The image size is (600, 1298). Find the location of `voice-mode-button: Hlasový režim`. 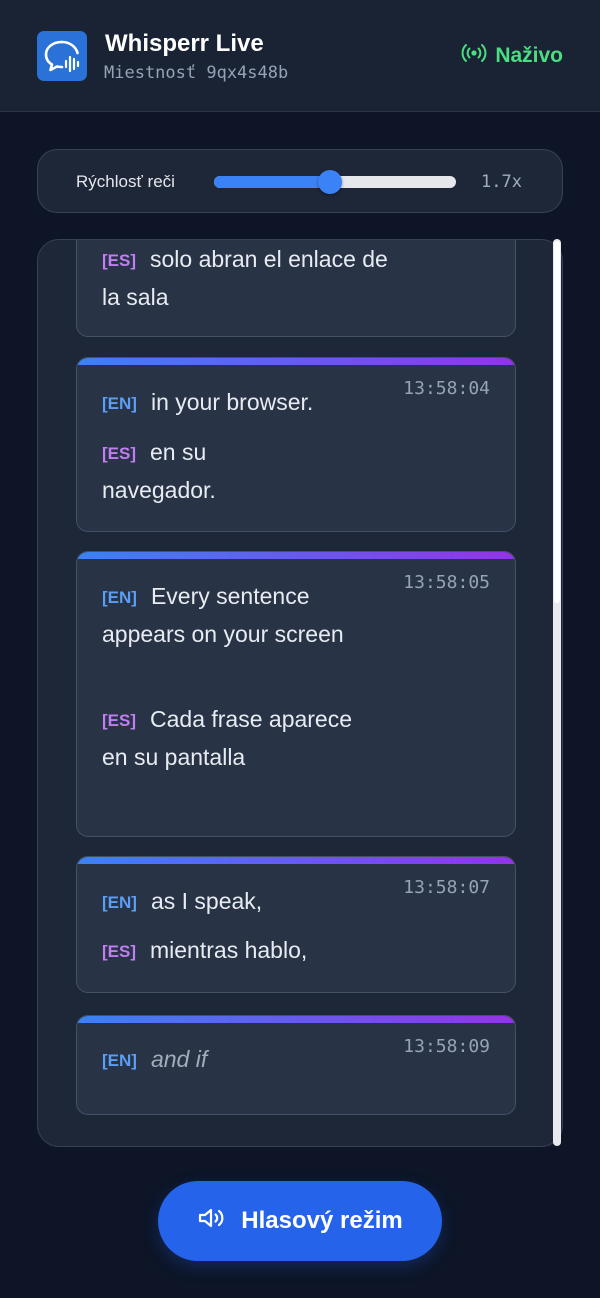

voice-mode-button: Hlasový režim is located at coordinates (300, 1221).